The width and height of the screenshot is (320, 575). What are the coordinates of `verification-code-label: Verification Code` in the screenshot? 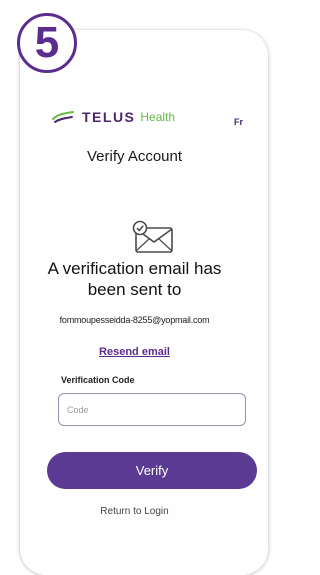 It's located at (98, 380).